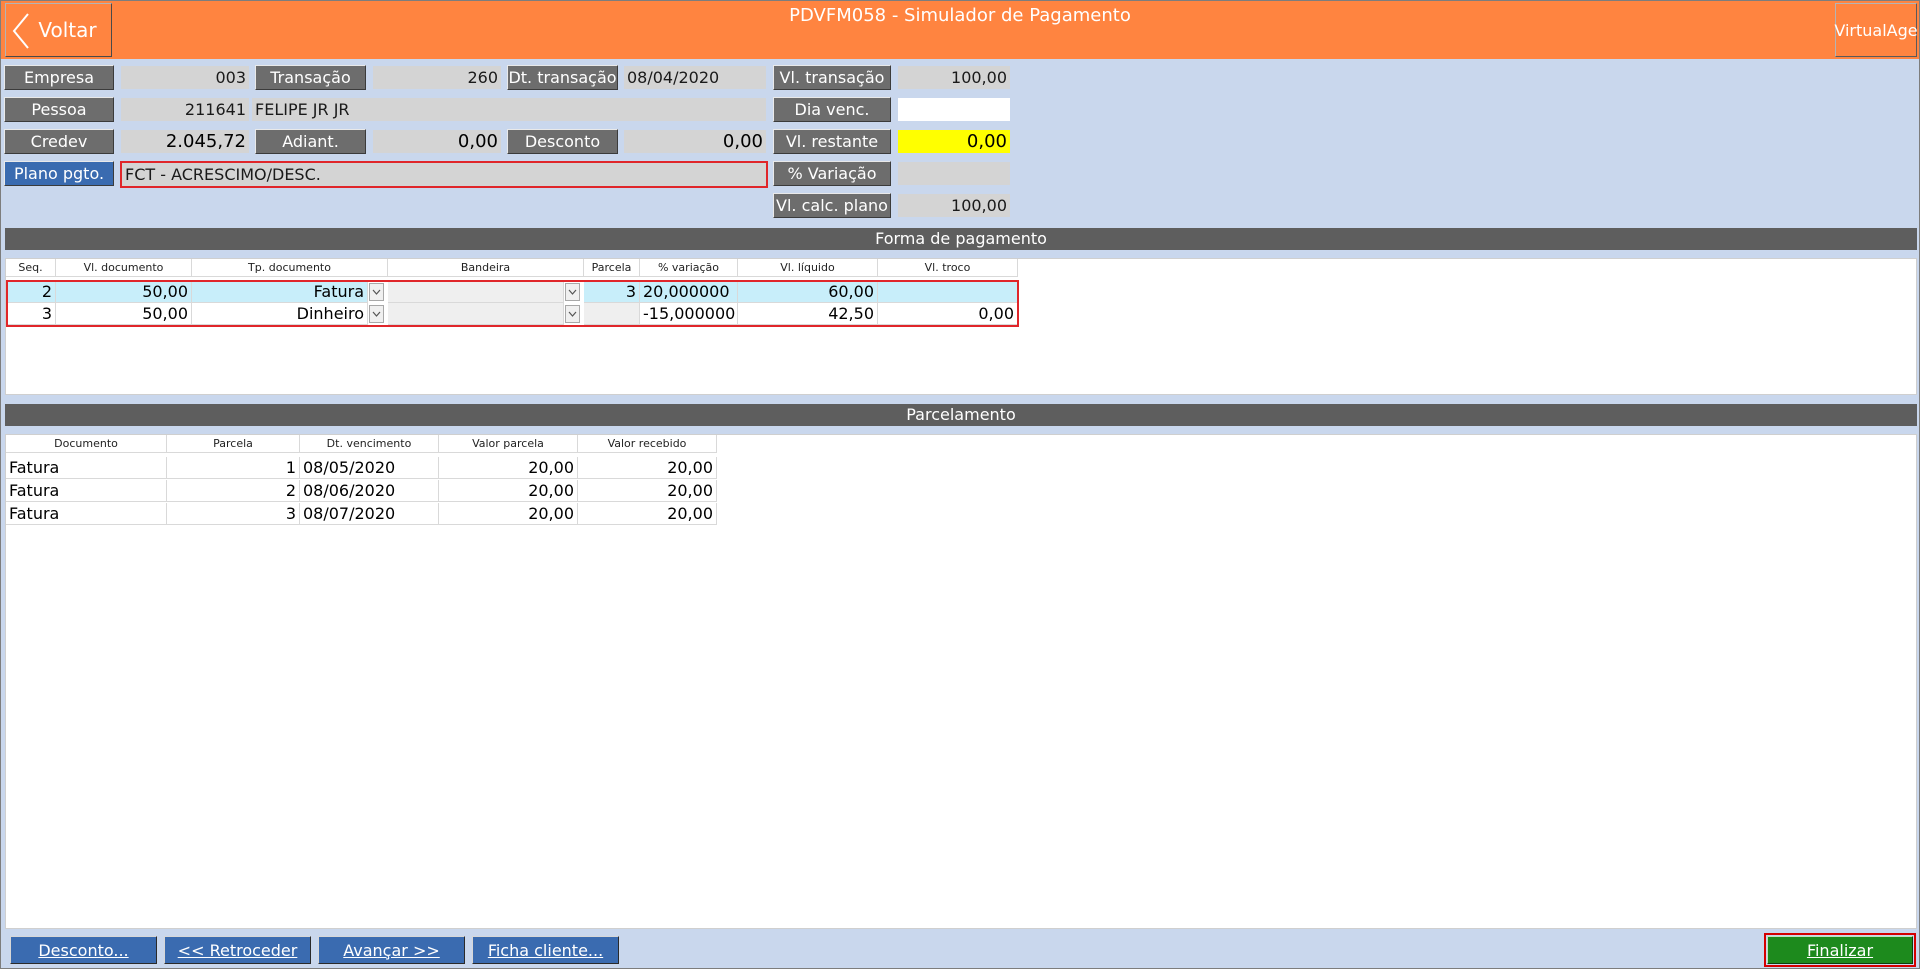 The height and width of the screenshot is (969, 1920). I want to click on vl-calc-plano-label: Vl. calc. plano, so click(832, 205).